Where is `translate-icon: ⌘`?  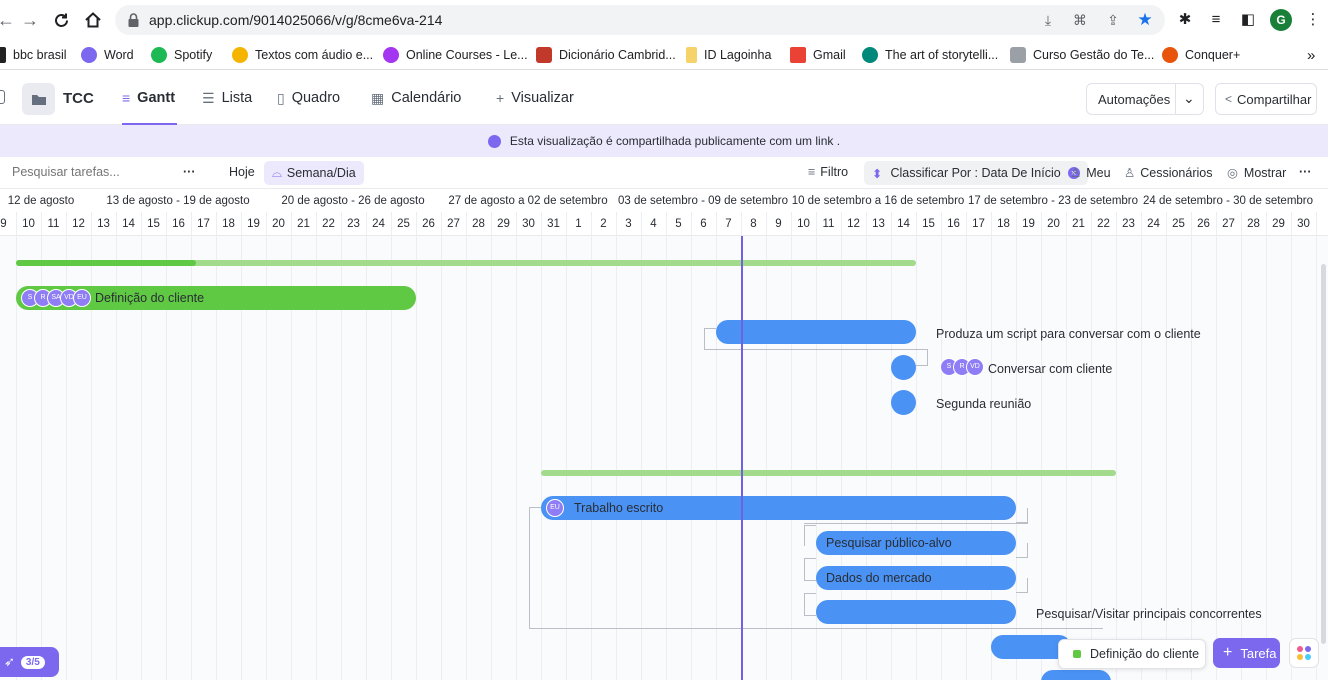
translate-icon: ⌘ is located at coordinates (1080, 20).